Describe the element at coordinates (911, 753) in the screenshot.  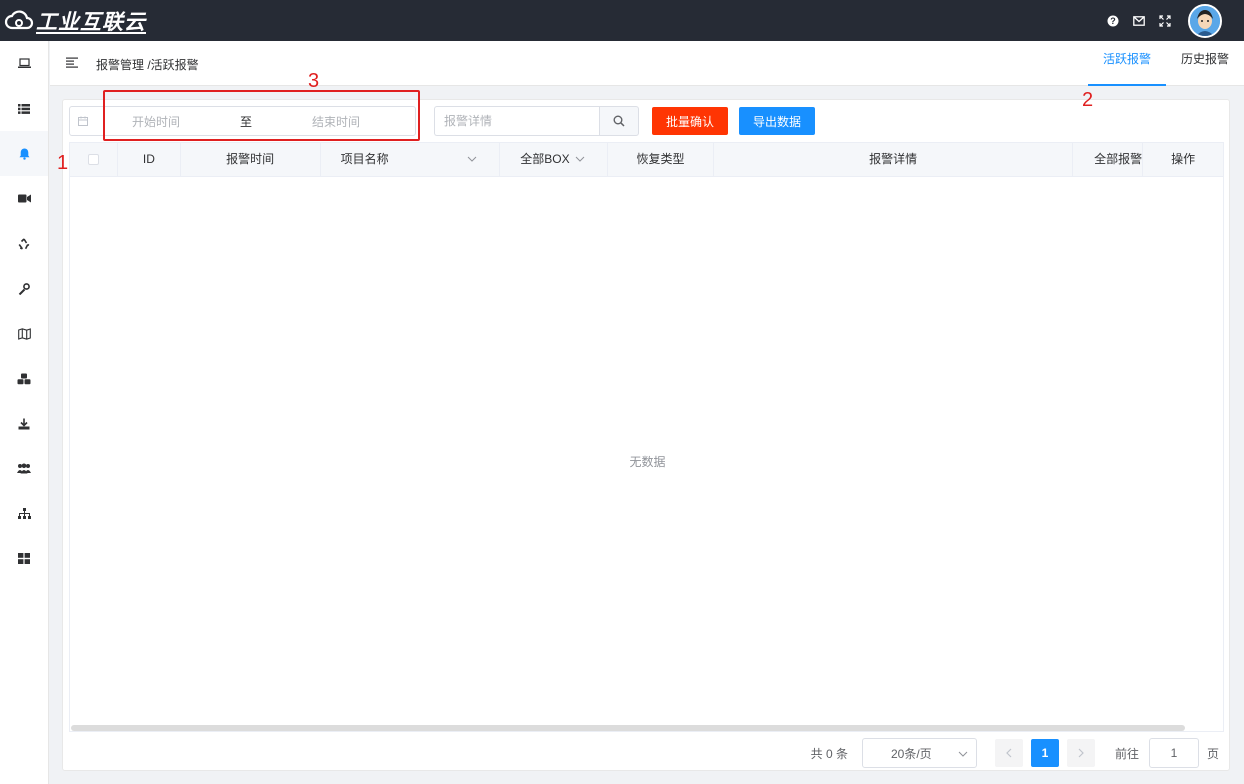
I see `page-size-value: 20条/页` at that location.